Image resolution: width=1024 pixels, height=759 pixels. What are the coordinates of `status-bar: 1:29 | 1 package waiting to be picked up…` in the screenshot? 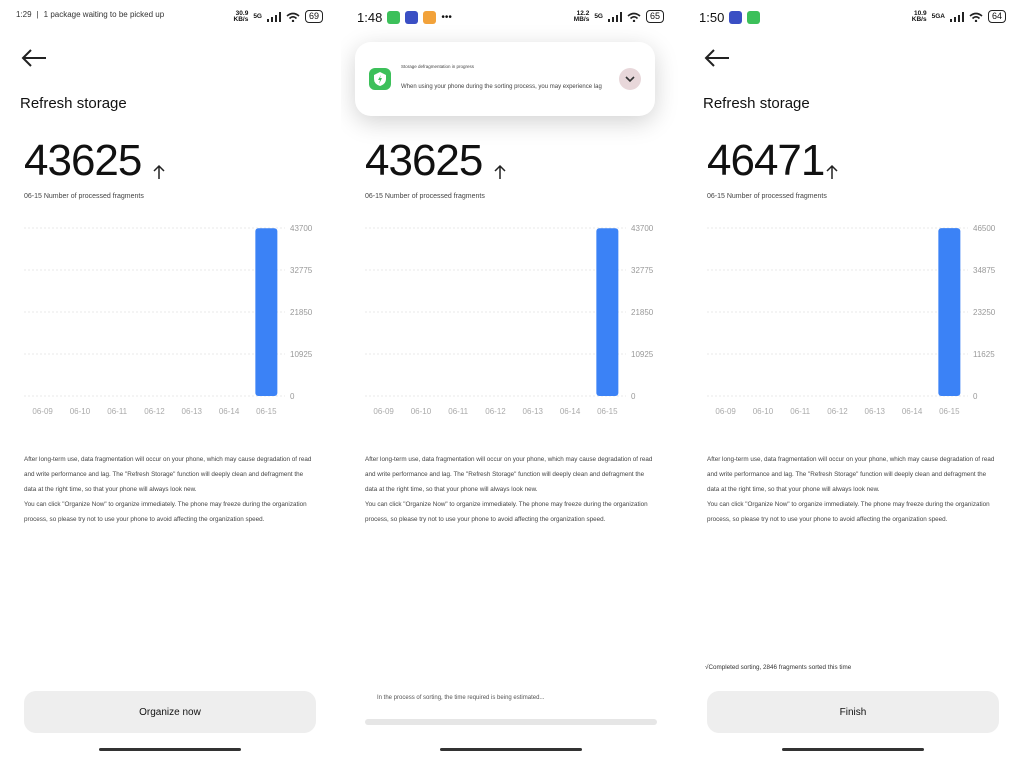 It's located at (170, 19).